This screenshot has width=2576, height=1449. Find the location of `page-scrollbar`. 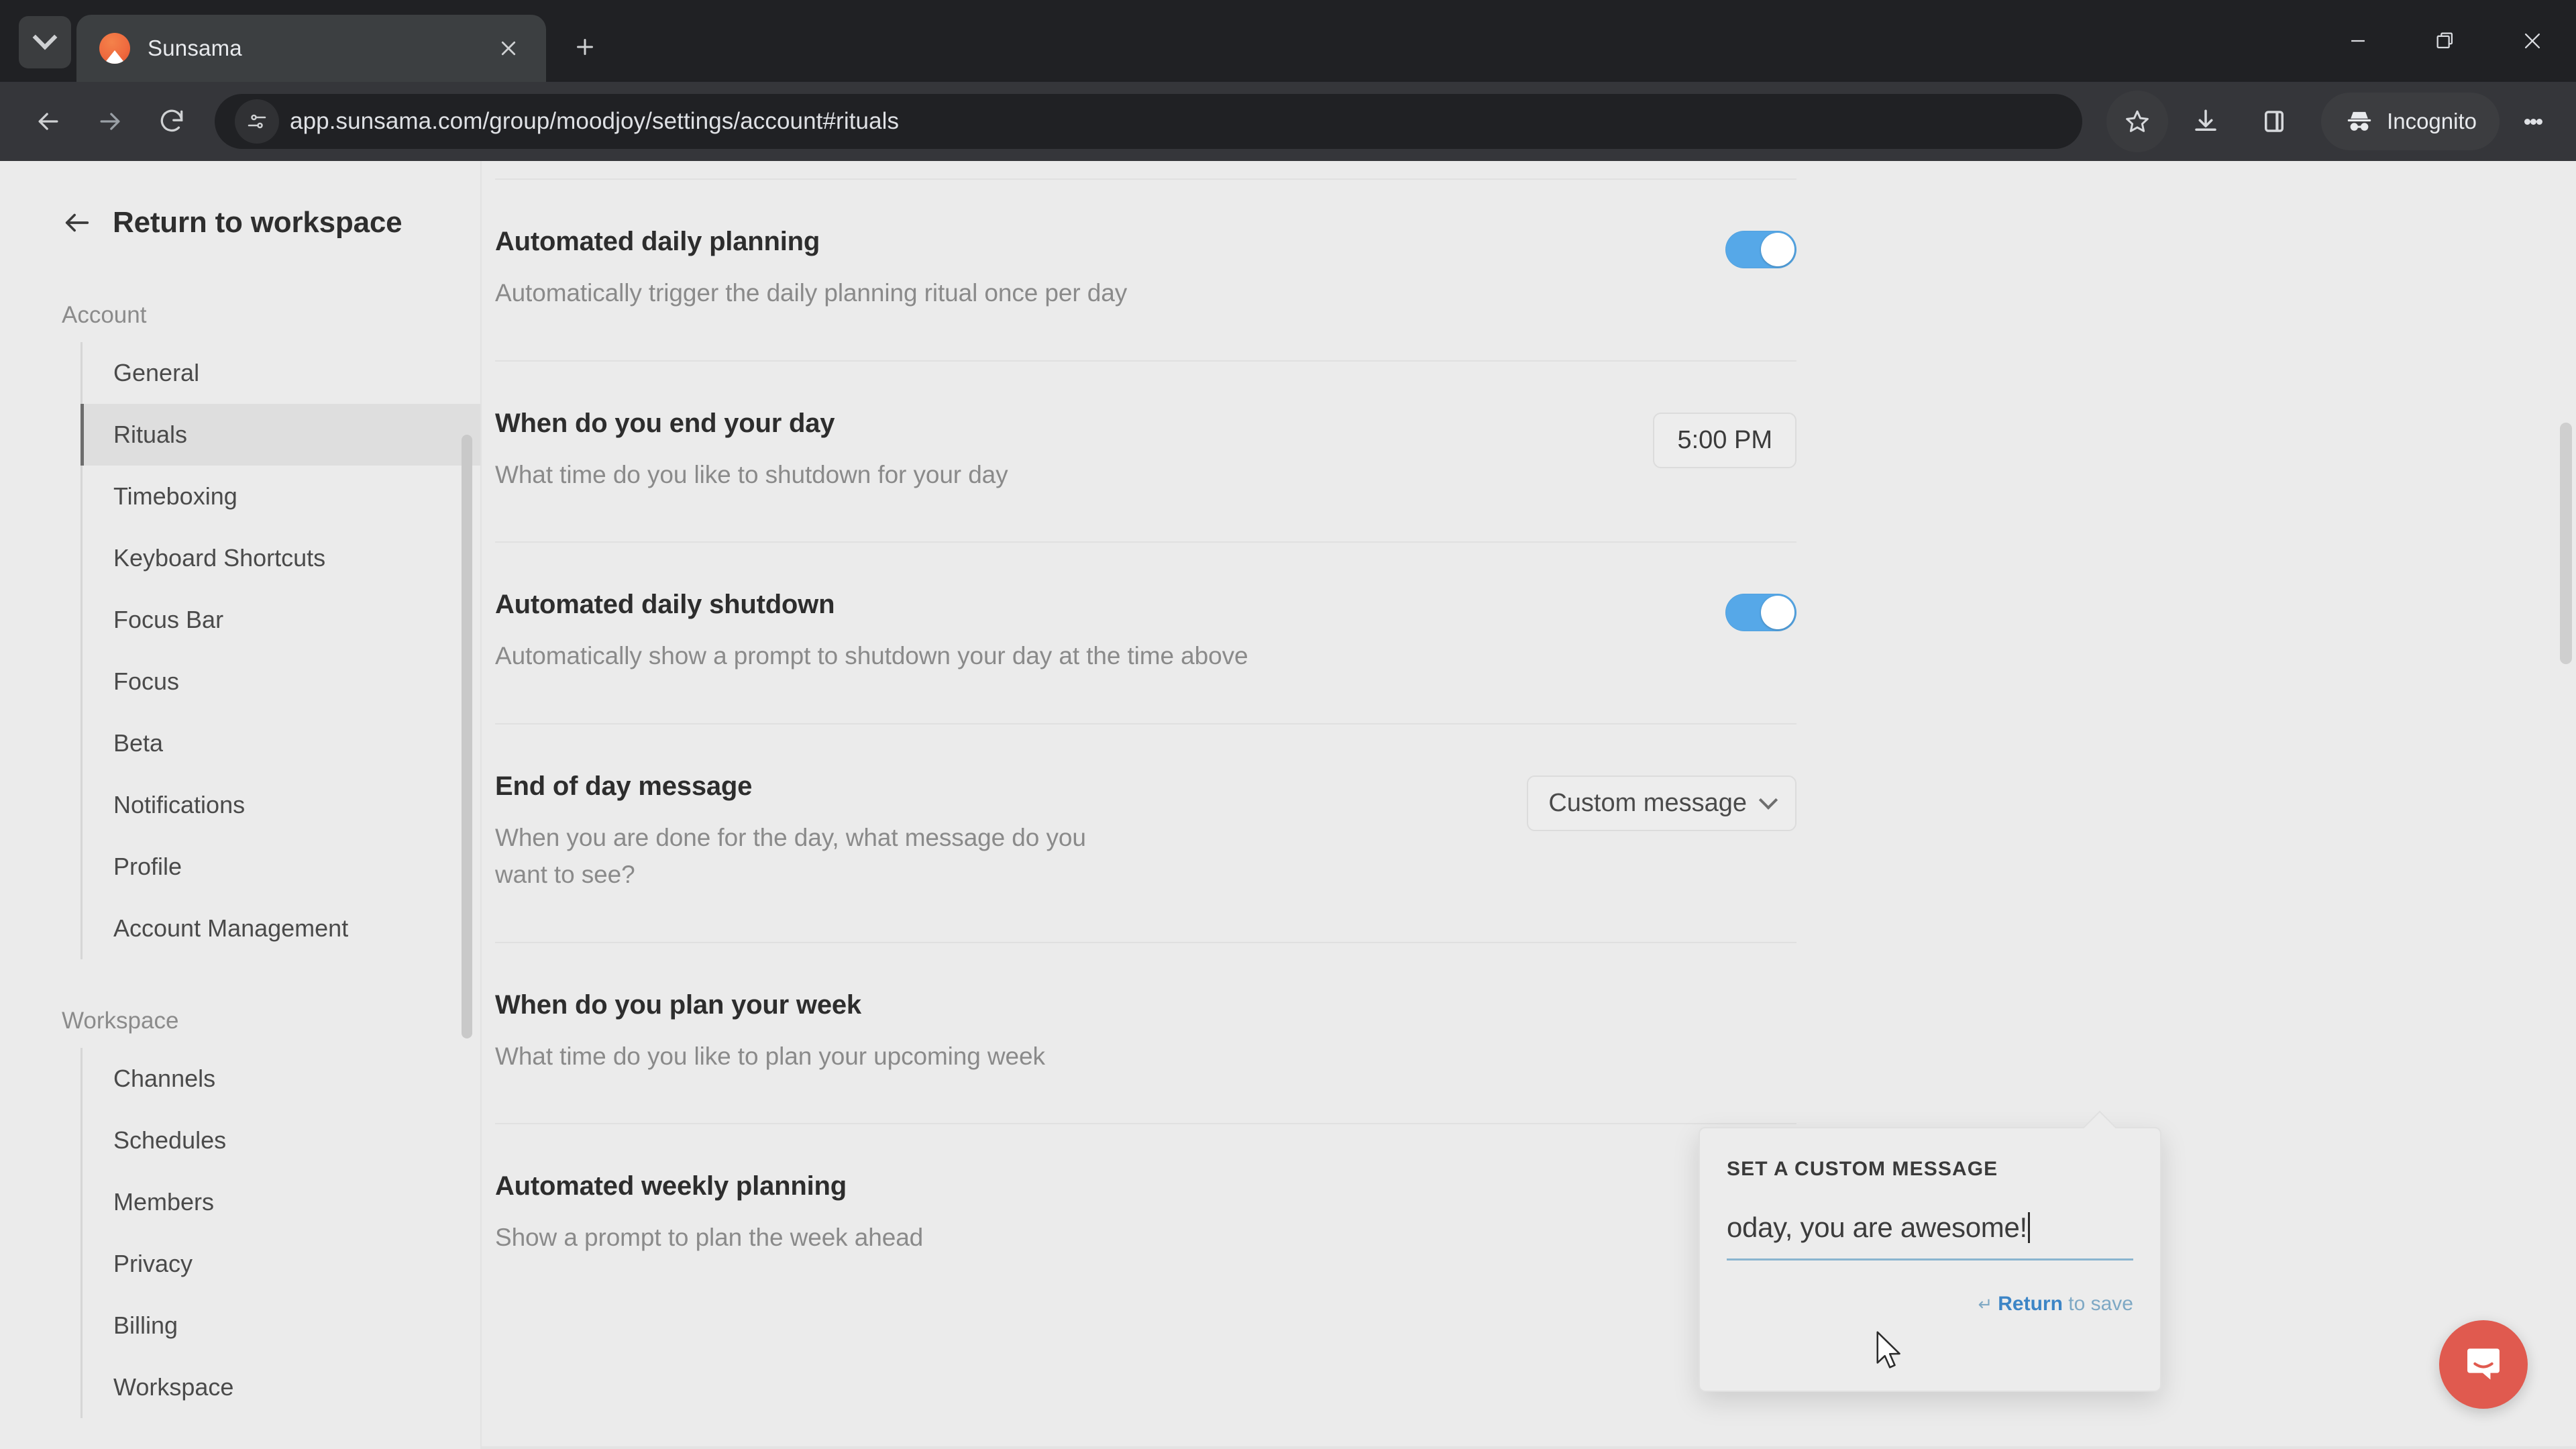

page-scrollbar is located at coordinates (2566, 543).